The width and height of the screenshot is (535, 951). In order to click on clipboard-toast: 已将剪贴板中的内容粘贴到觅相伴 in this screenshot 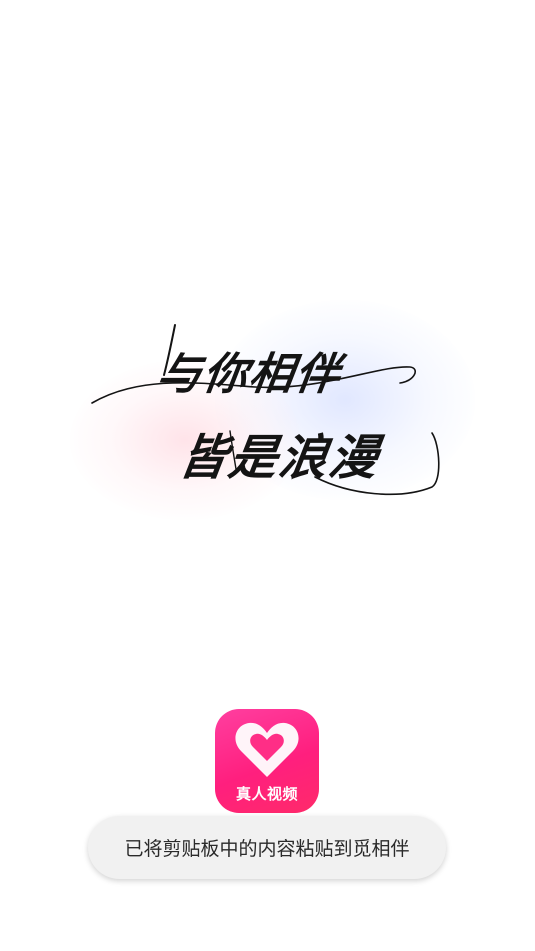, I will do `click(267, 847)`.